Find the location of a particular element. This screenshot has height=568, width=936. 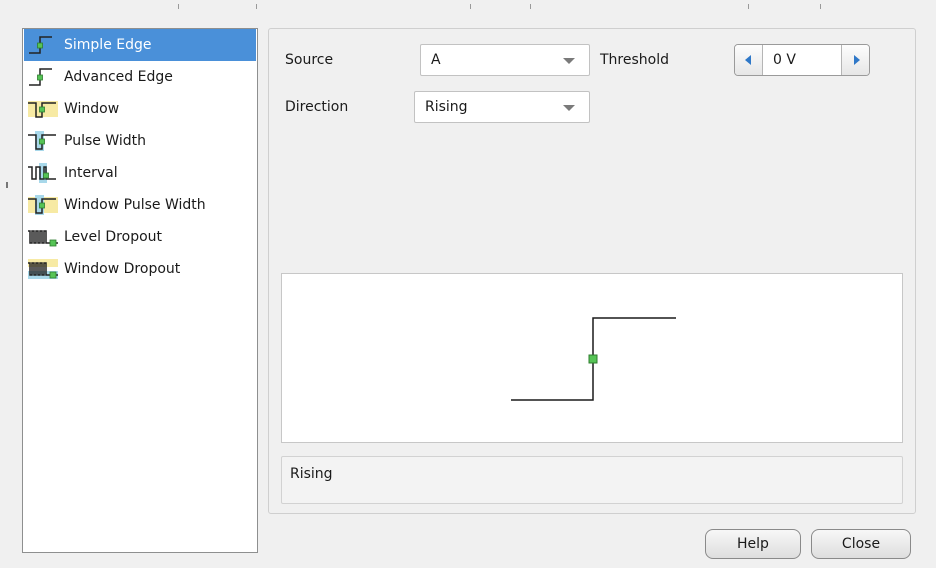

pulse-width-icon is located at coordinates (42, 141).